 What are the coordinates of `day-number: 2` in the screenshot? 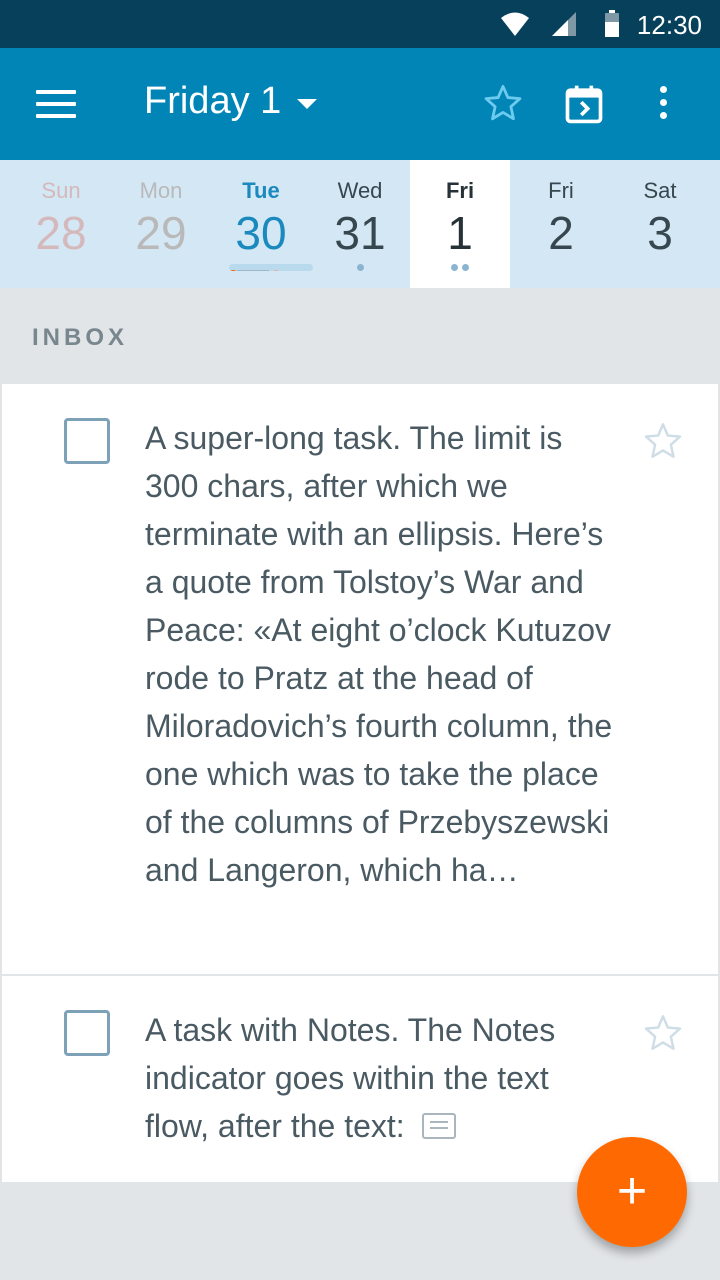 It's located at (561, 233).